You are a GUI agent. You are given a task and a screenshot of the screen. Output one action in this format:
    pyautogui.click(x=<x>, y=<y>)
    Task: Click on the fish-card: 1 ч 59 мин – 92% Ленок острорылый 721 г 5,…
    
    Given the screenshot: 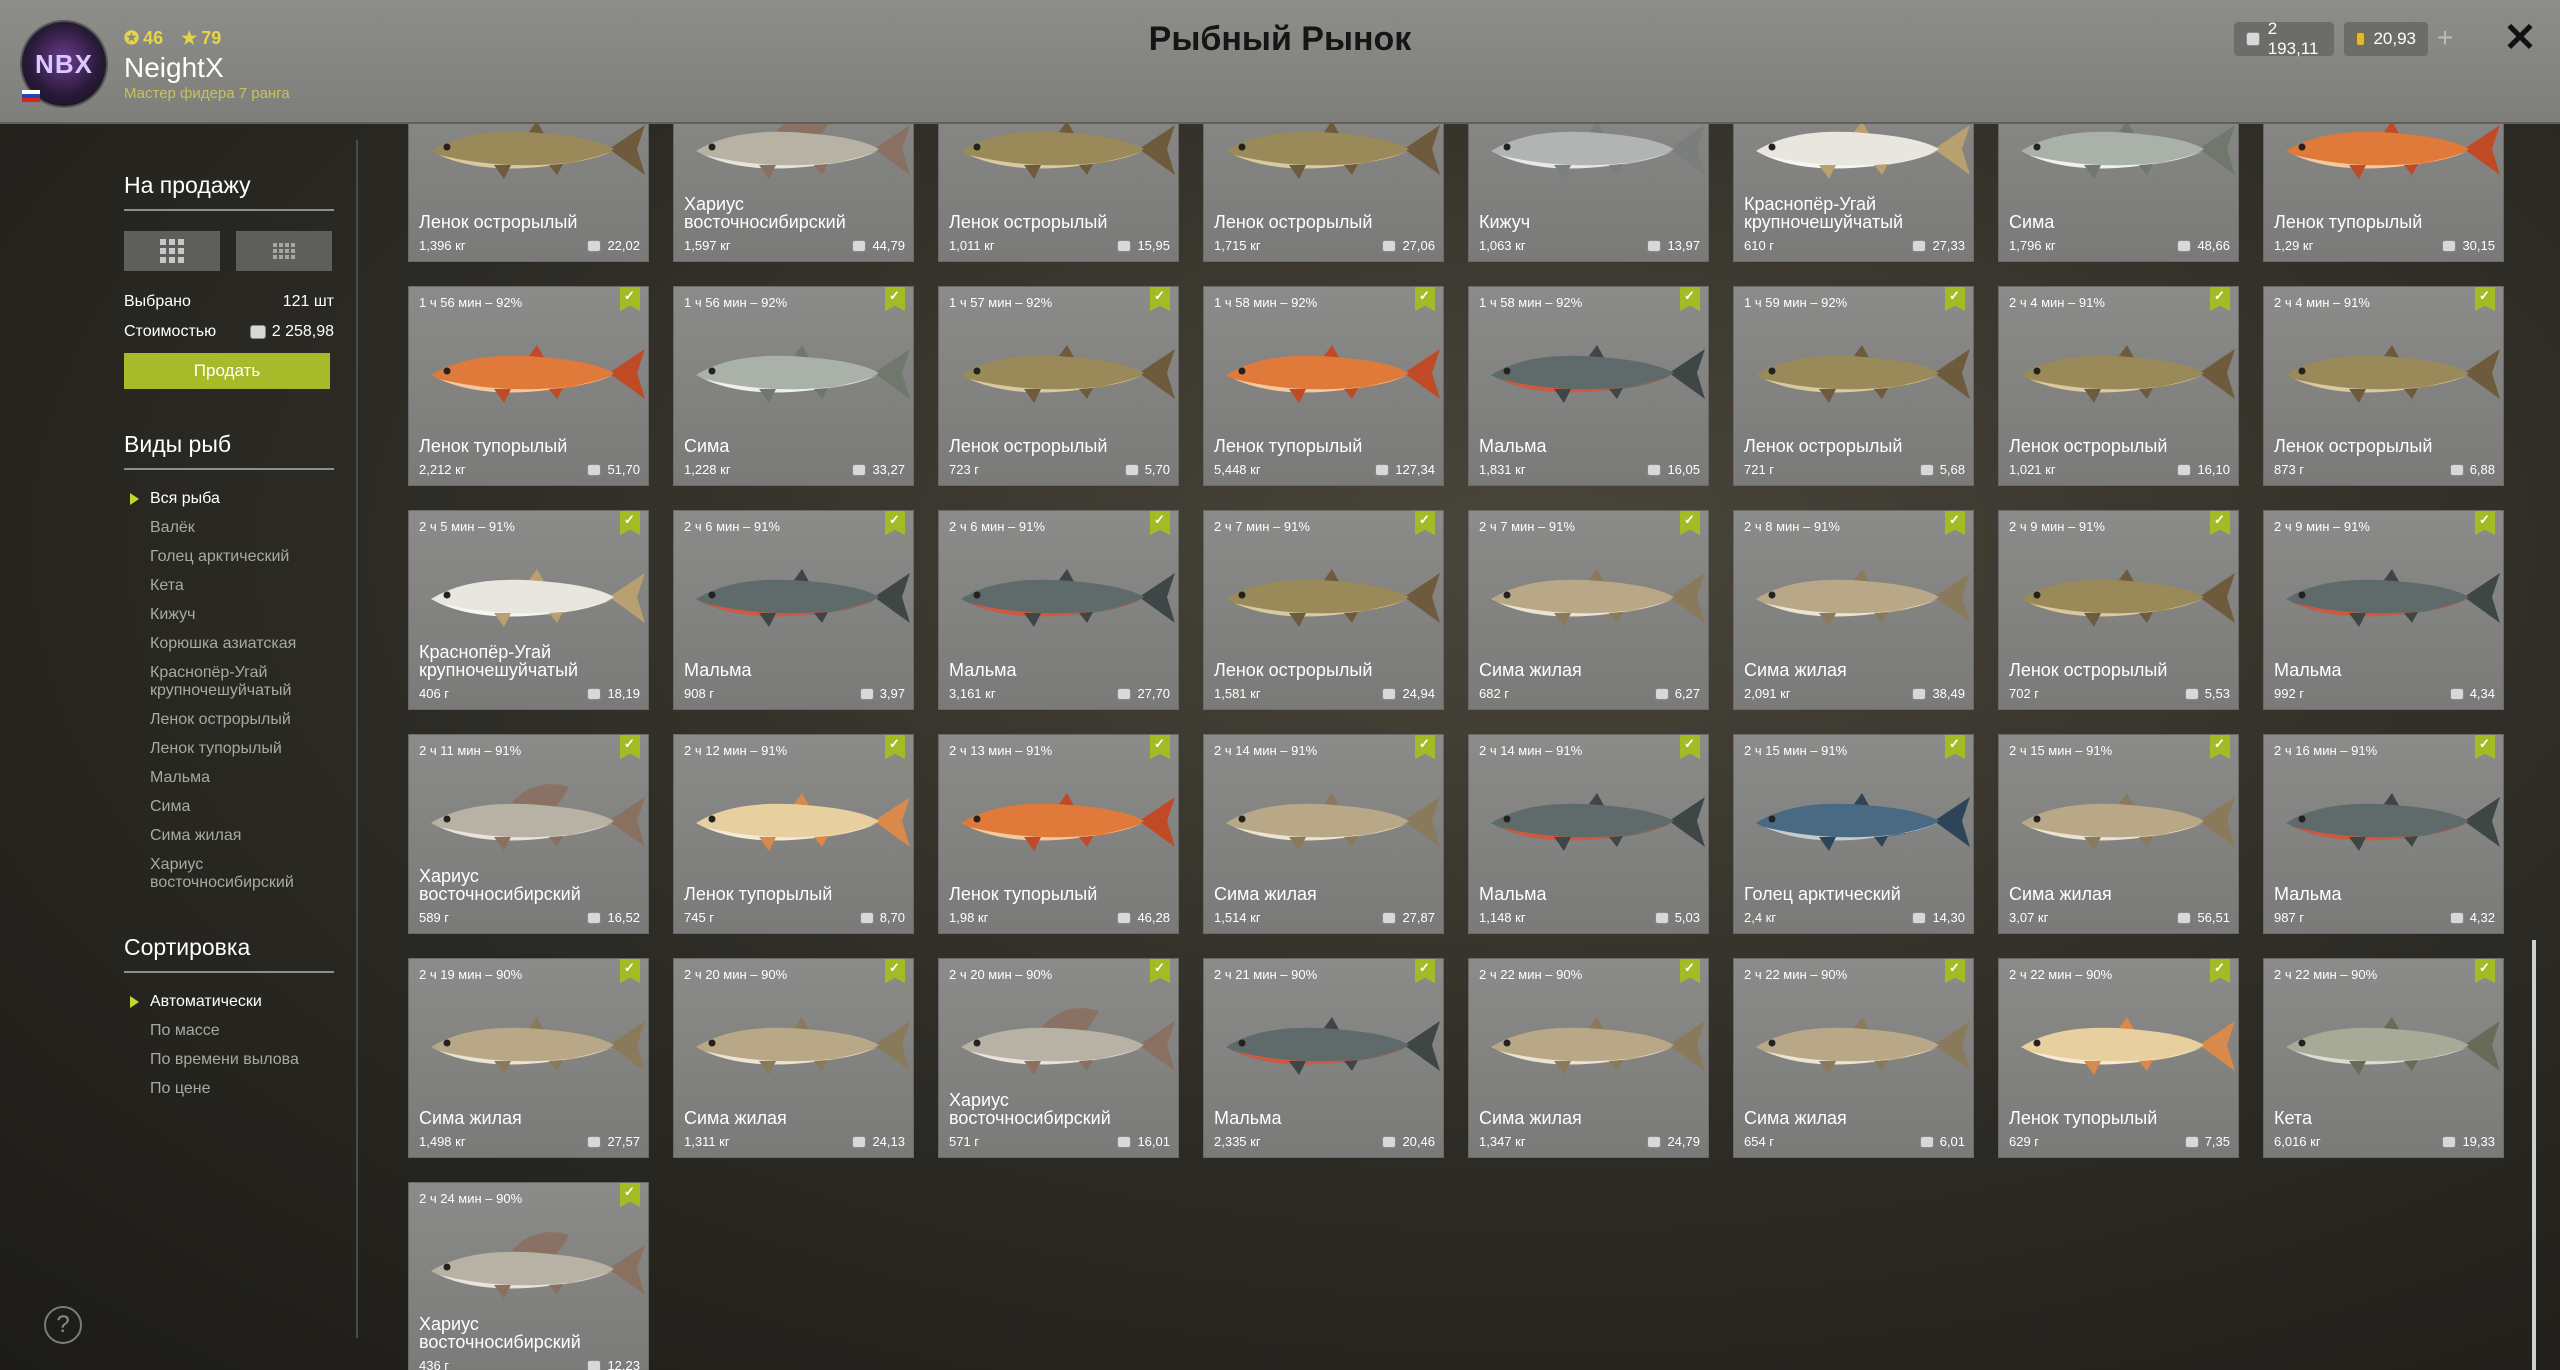 What is the action you would take?
    pyautogui.click(x=1853, y=386)
    